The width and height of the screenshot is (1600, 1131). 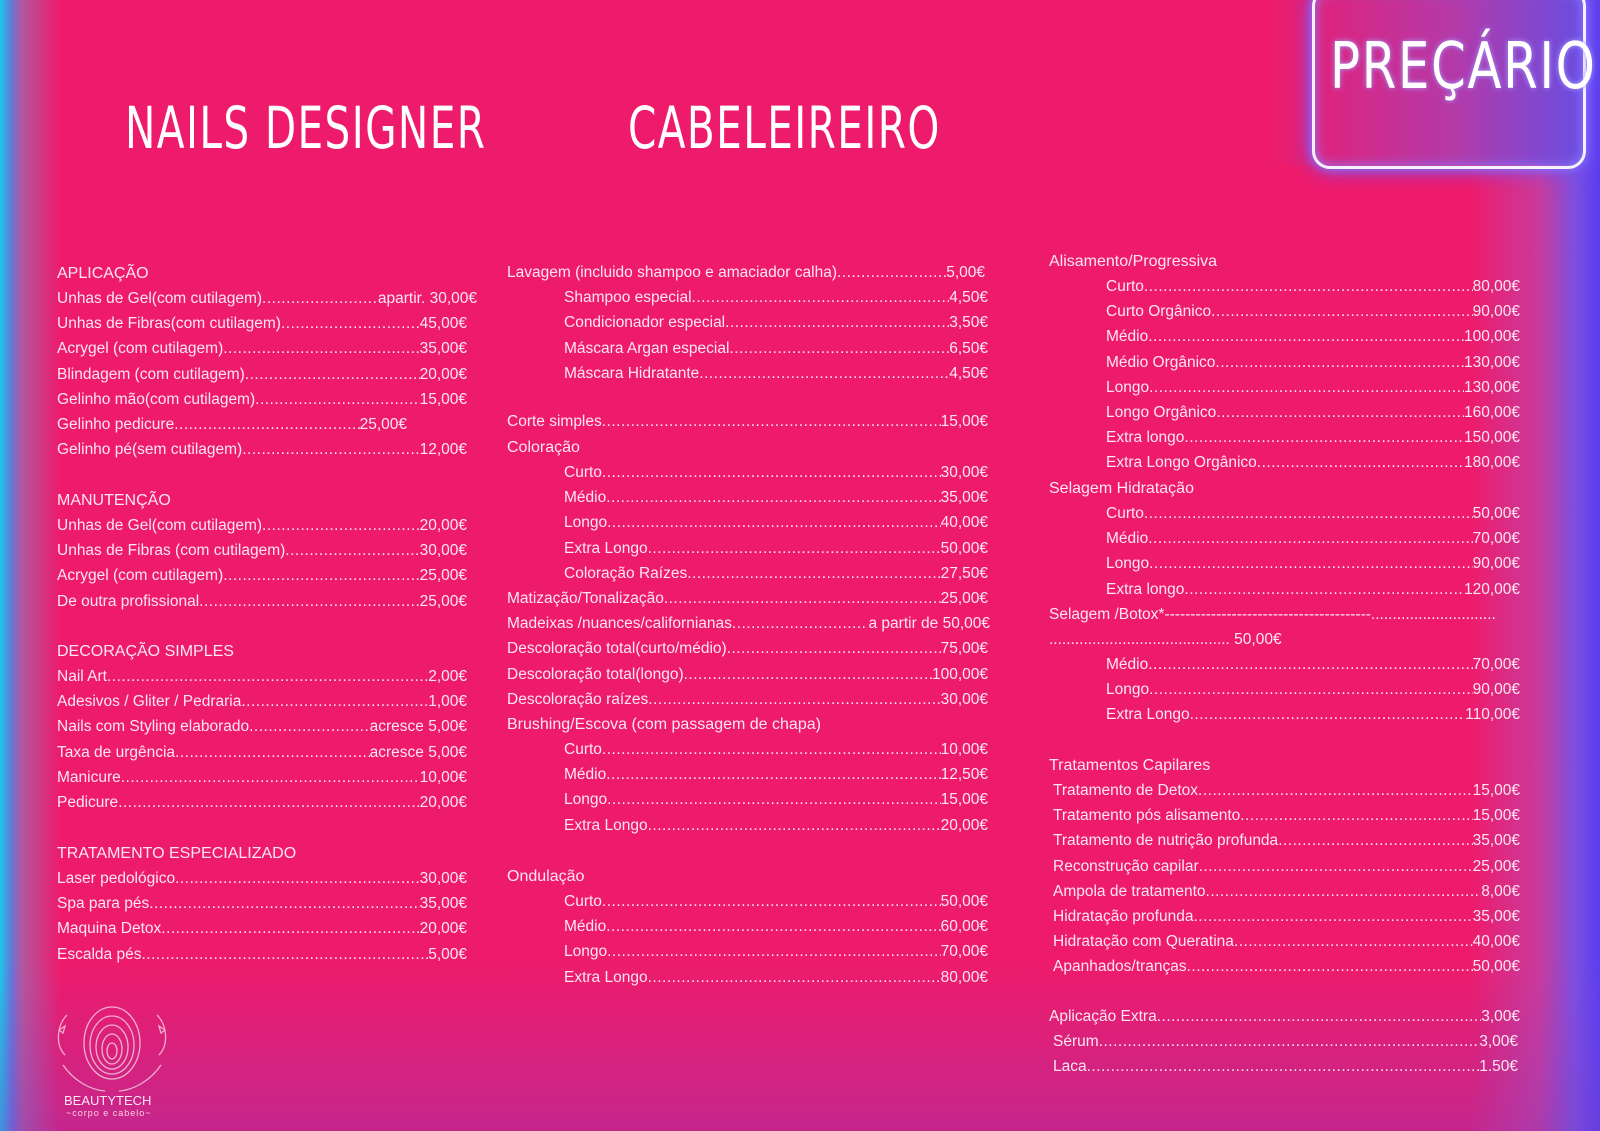 I want to click on nails-group-title: DECORAÇÃO SIMPLES, so click(x=145, y=651).